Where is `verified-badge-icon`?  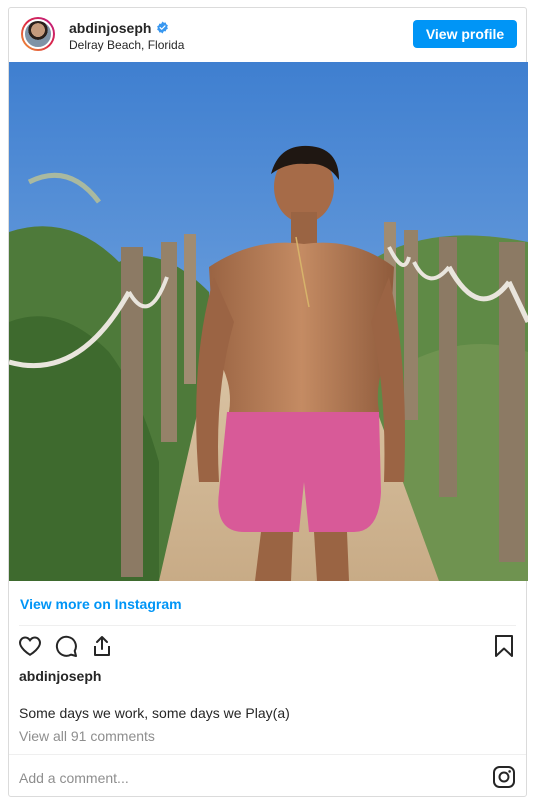 verified-badge-icon is located at coordinates (162, 27).